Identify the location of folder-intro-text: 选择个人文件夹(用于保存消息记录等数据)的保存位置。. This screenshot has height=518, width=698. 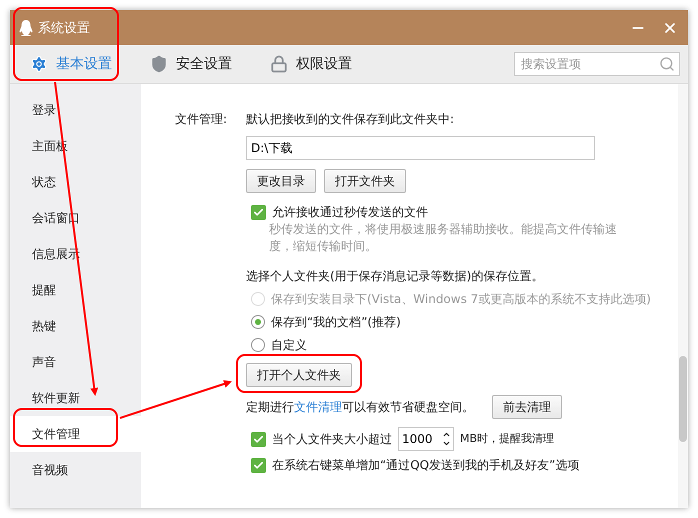
(395, 276).